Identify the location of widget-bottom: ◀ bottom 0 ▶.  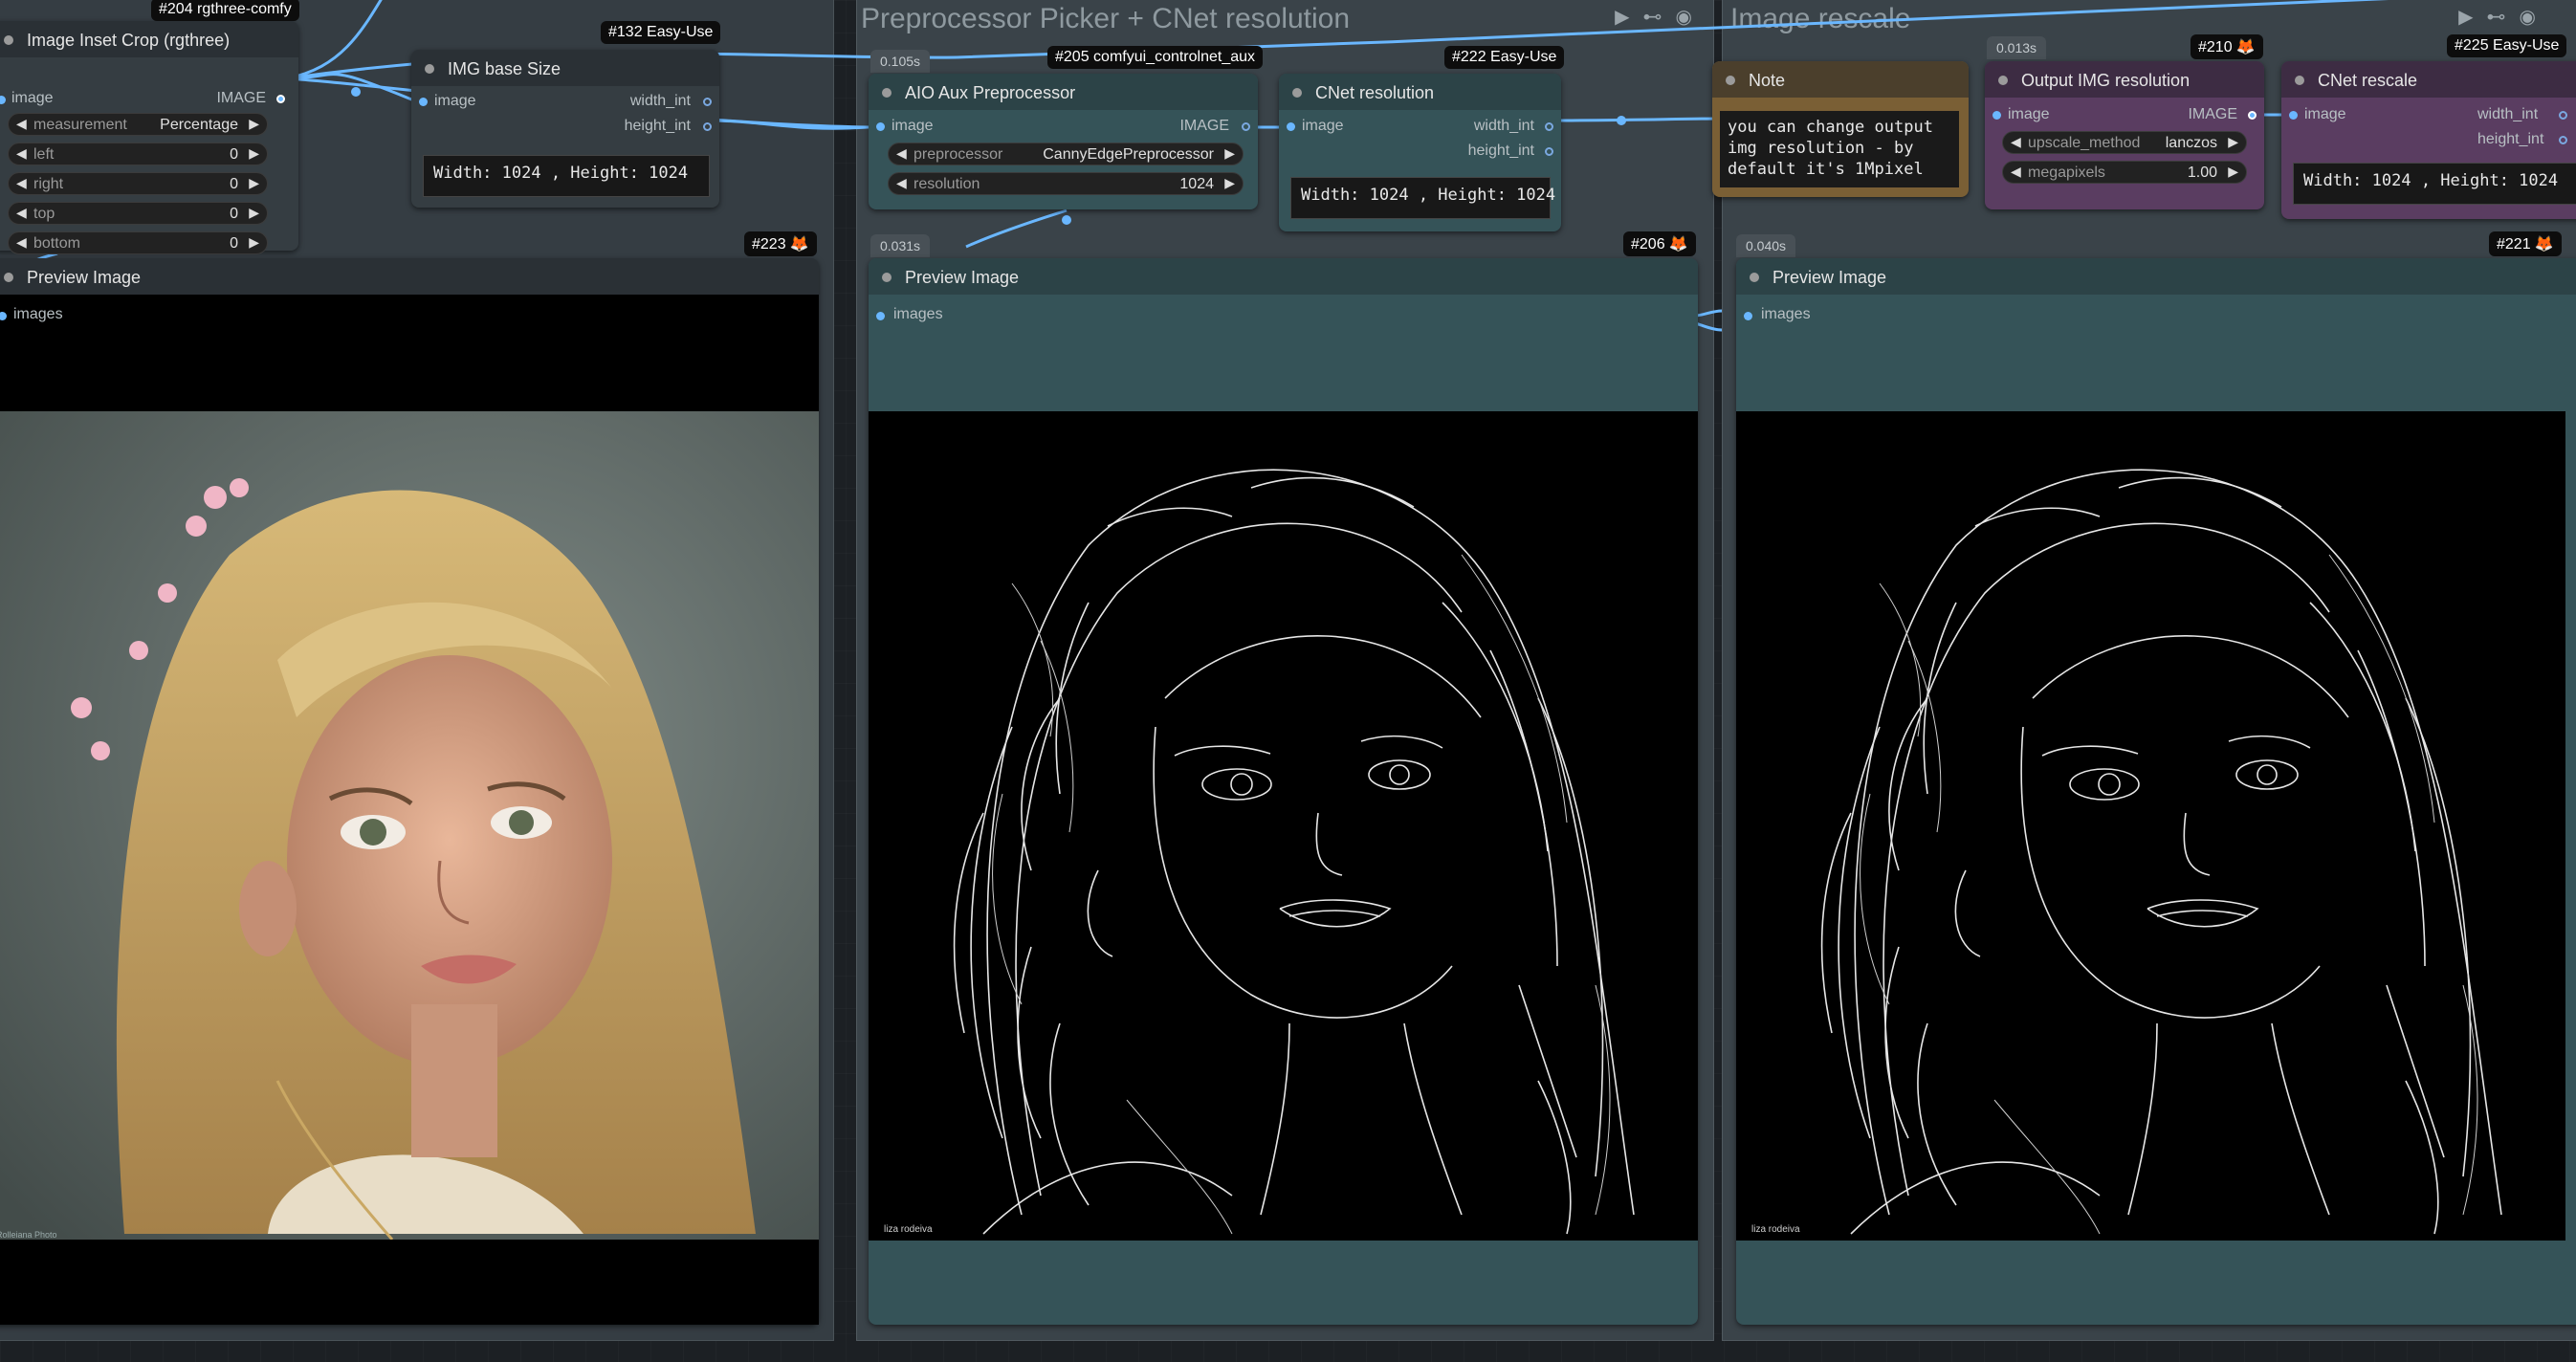
(138, 242).